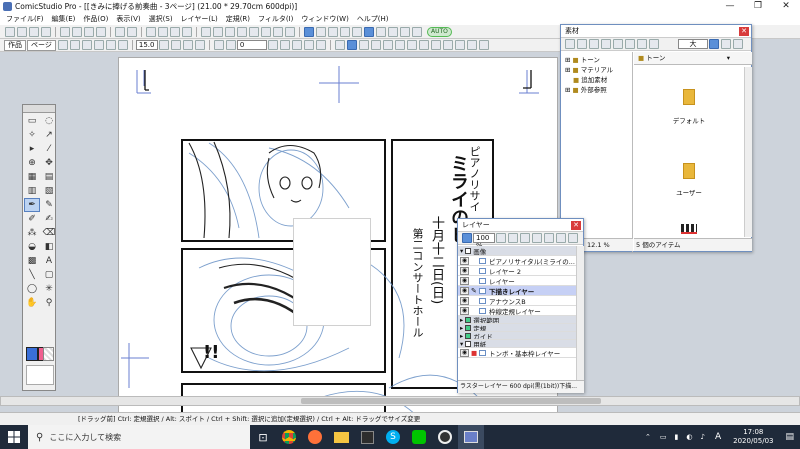  What do you see at coordinates (64, 19) in the screenshot?
I see `menu-edit: 編集(E)` at bounding box center [64, 19].